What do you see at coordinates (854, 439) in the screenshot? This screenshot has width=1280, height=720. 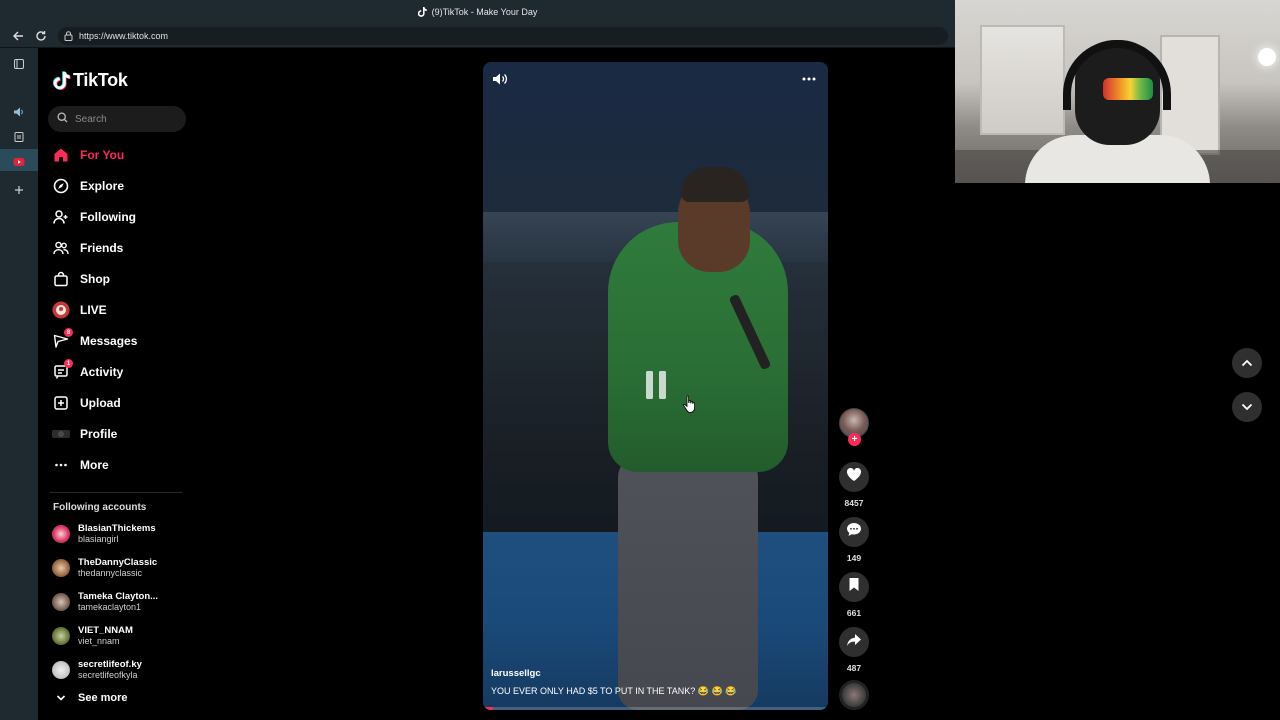 I see `follow-plus-icon: +` at bounding box center [854, 439].